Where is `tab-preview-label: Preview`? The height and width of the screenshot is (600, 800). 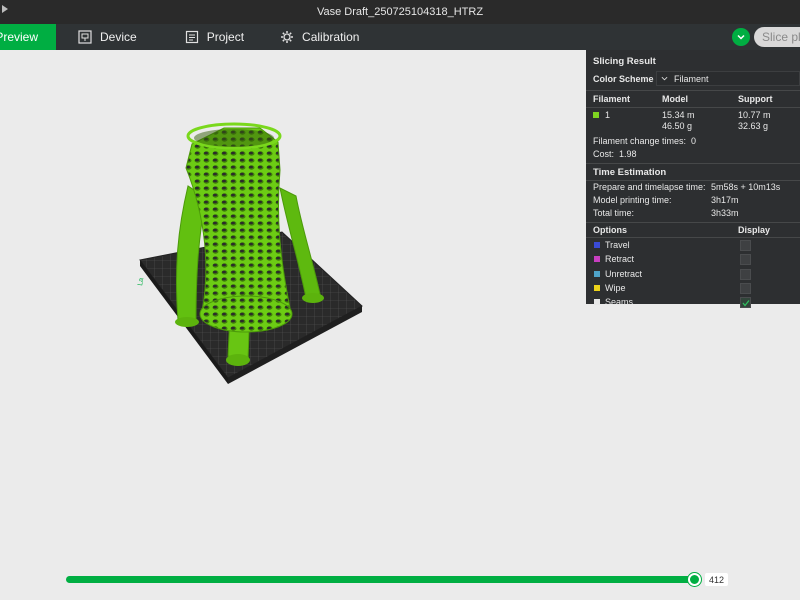
tab-preview-label: Preview is located at coordinates (19, 37).